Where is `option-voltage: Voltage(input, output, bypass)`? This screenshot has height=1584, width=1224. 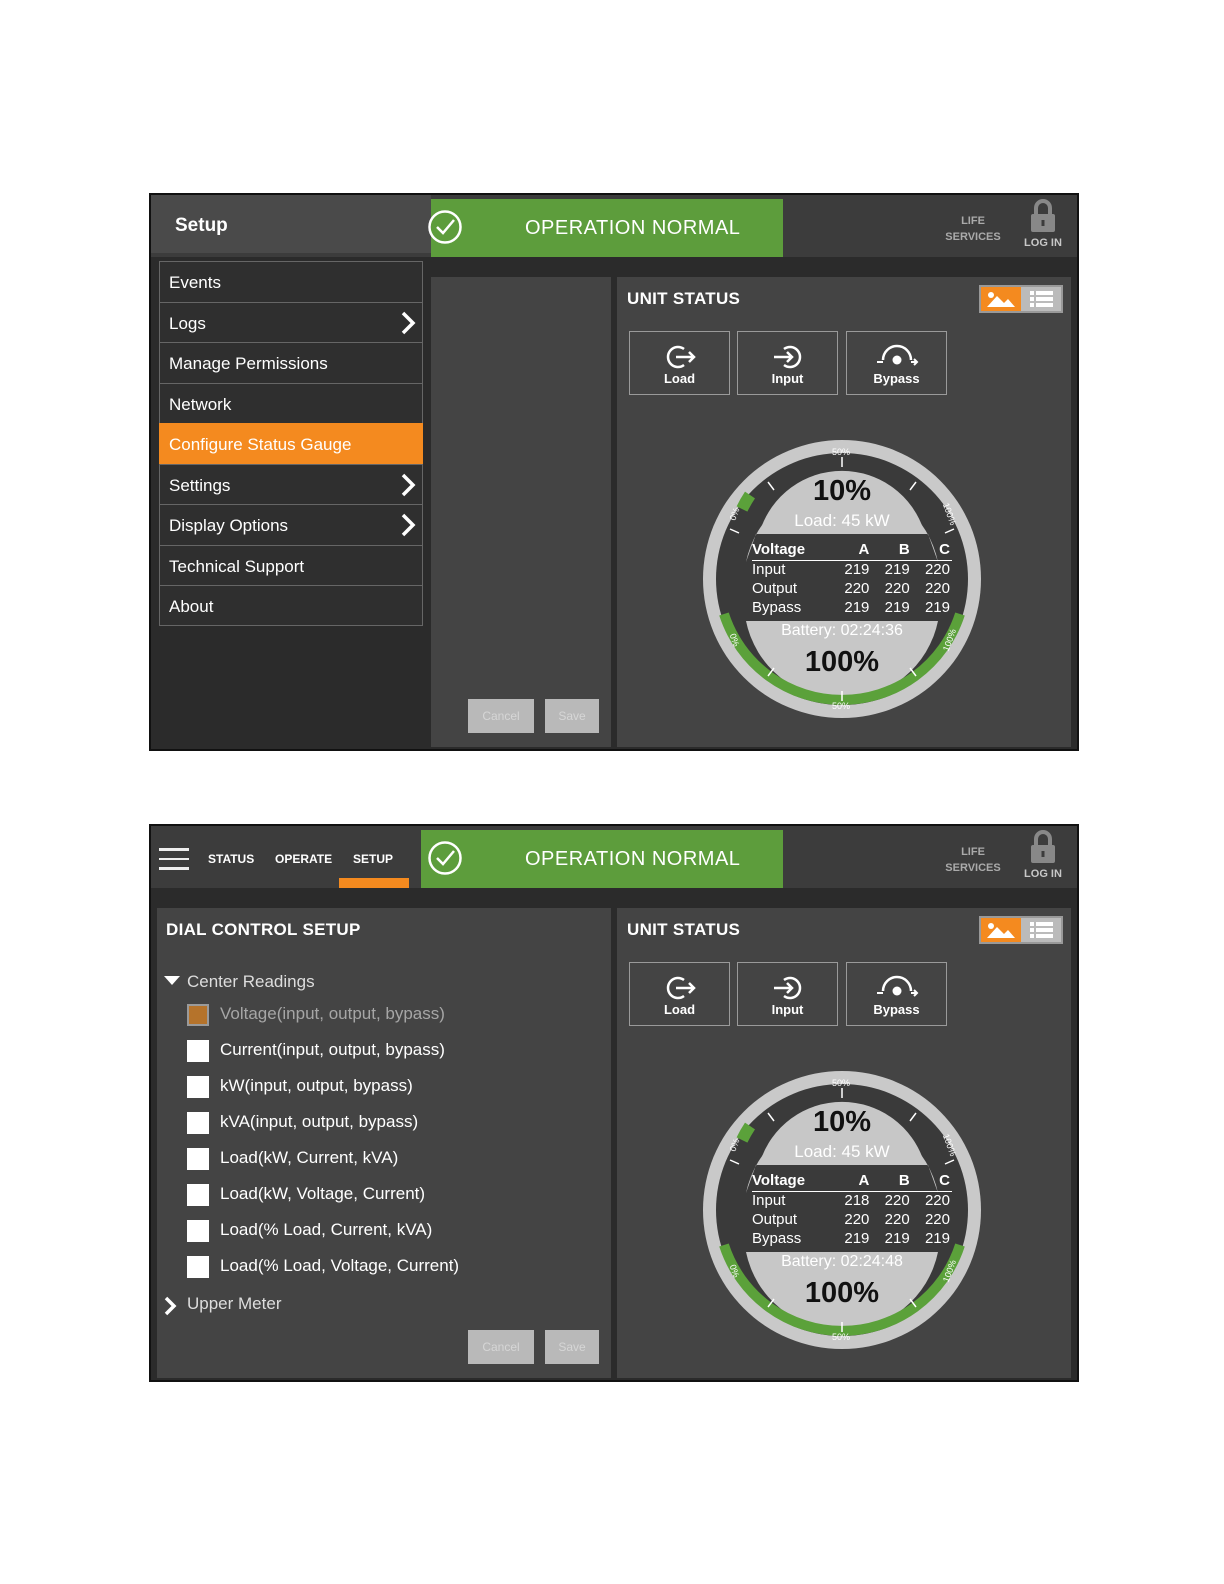 option-voltage: Voltage(input, output, bypass) is located at coordinates (337, 1015).